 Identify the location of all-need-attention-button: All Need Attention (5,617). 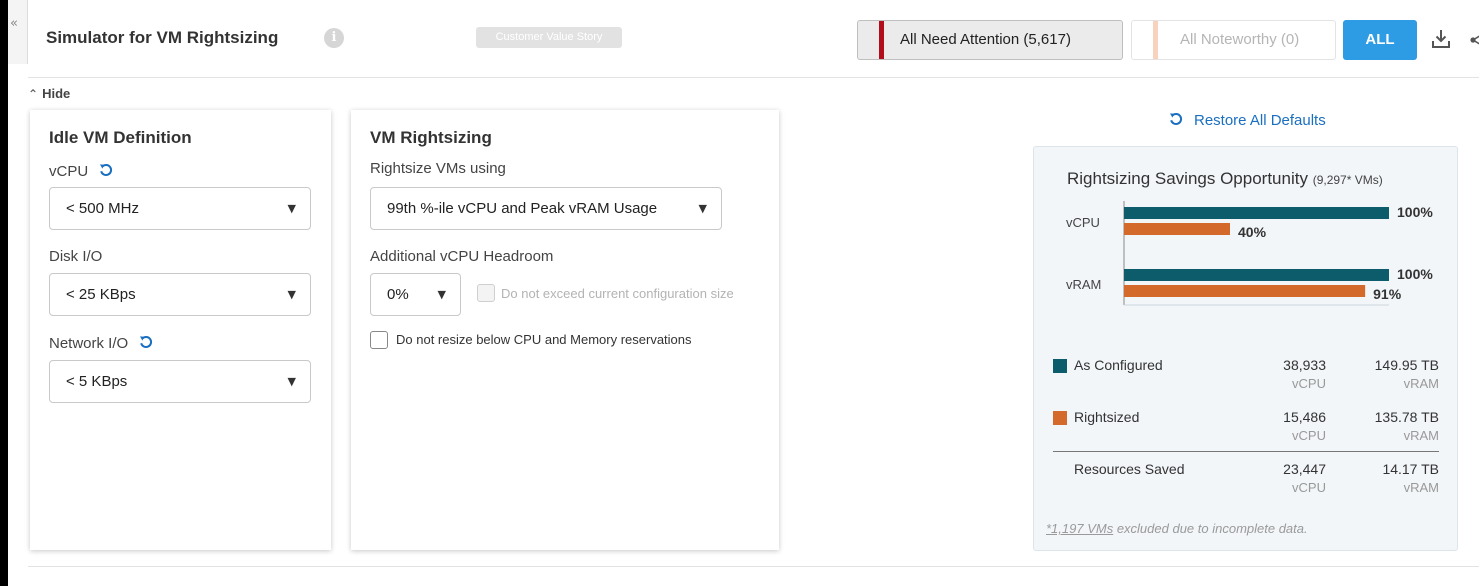
(990, 40).